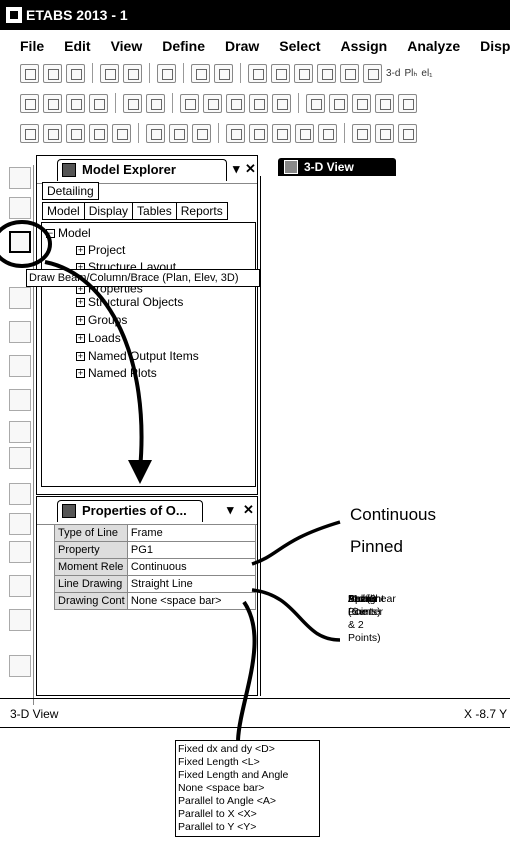 This screenshot has height=850, width=510. Describe the element at coordinates (26, 244) in the screenshot. I see `highlight-circle` at that location.